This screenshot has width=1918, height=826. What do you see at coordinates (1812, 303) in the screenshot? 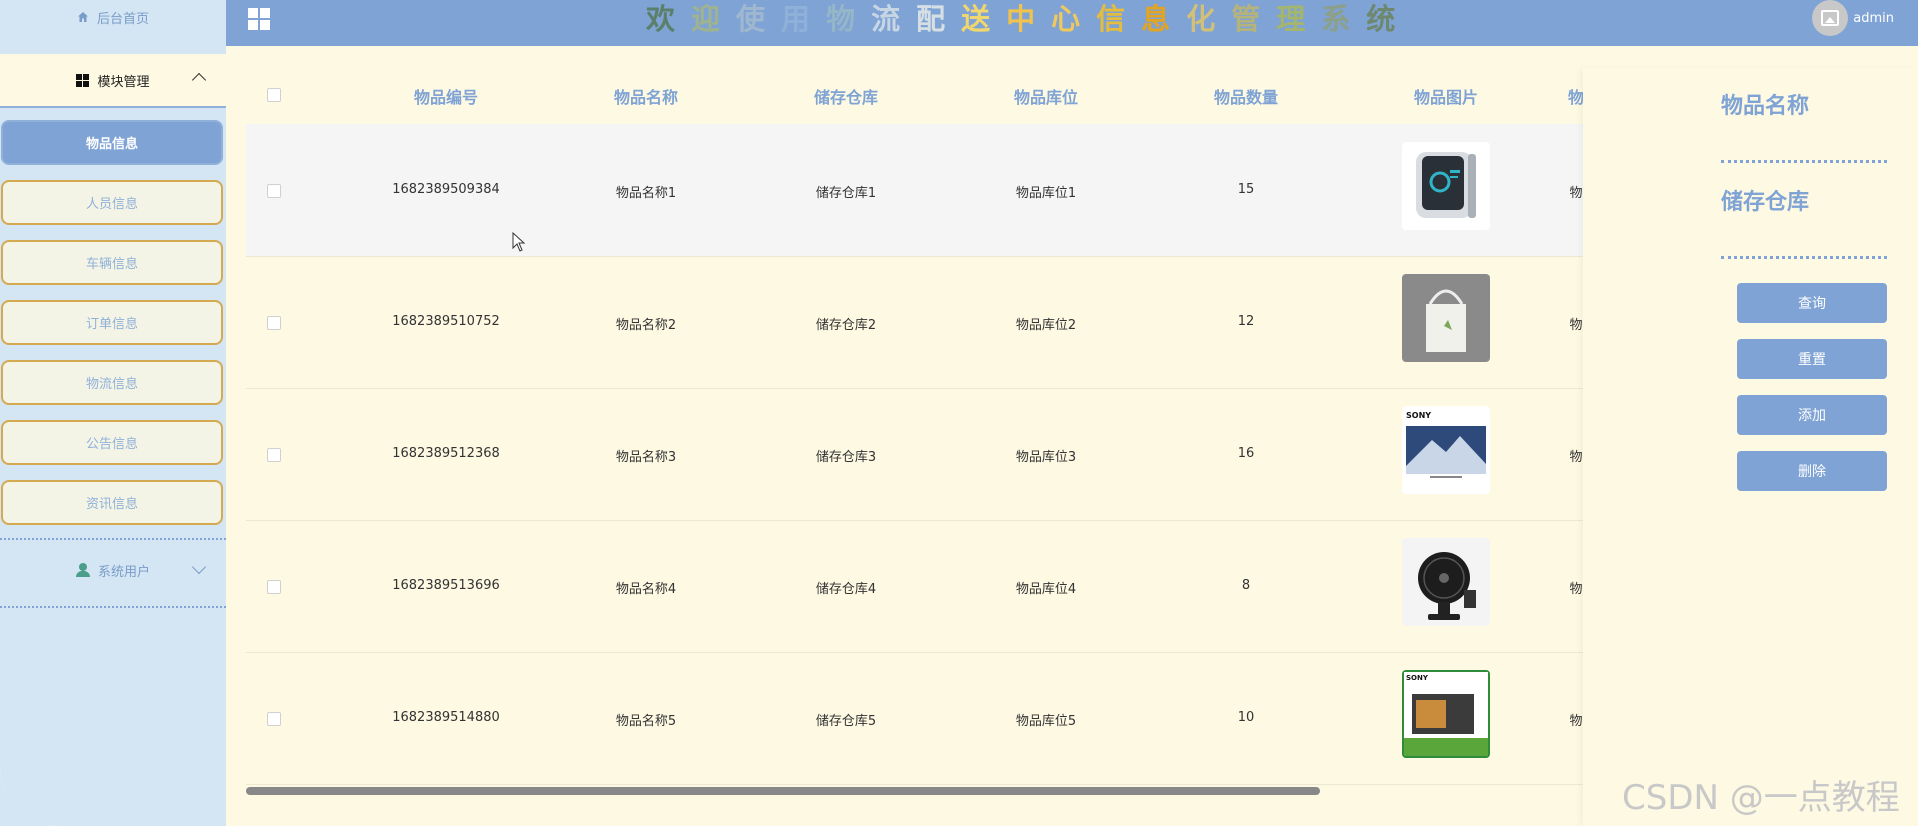
I see `query-button: 查询` at bounding box center [1812, 303].